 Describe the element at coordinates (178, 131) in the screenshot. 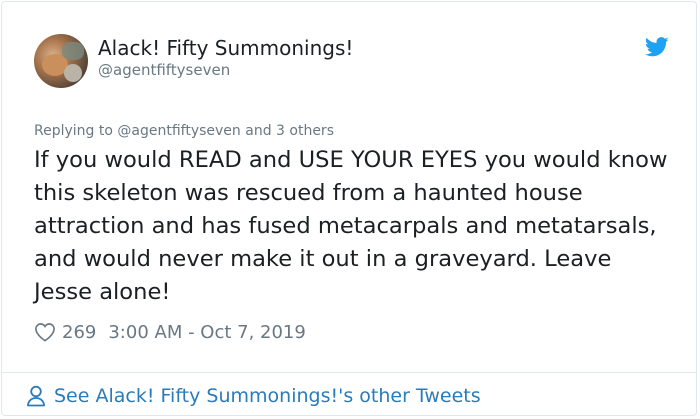

I see `reply-mention-link: @agentfiftyseven` at that location.